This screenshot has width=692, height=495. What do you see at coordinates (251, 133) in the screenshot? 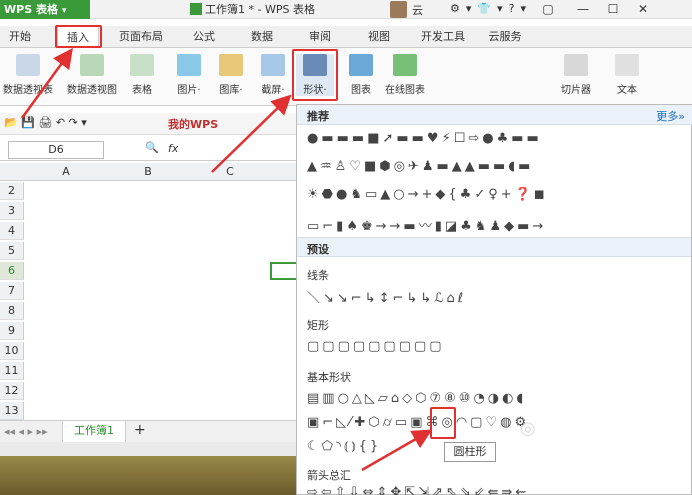
I see `arrow-to-shapes` at bounding box center [251, 133].